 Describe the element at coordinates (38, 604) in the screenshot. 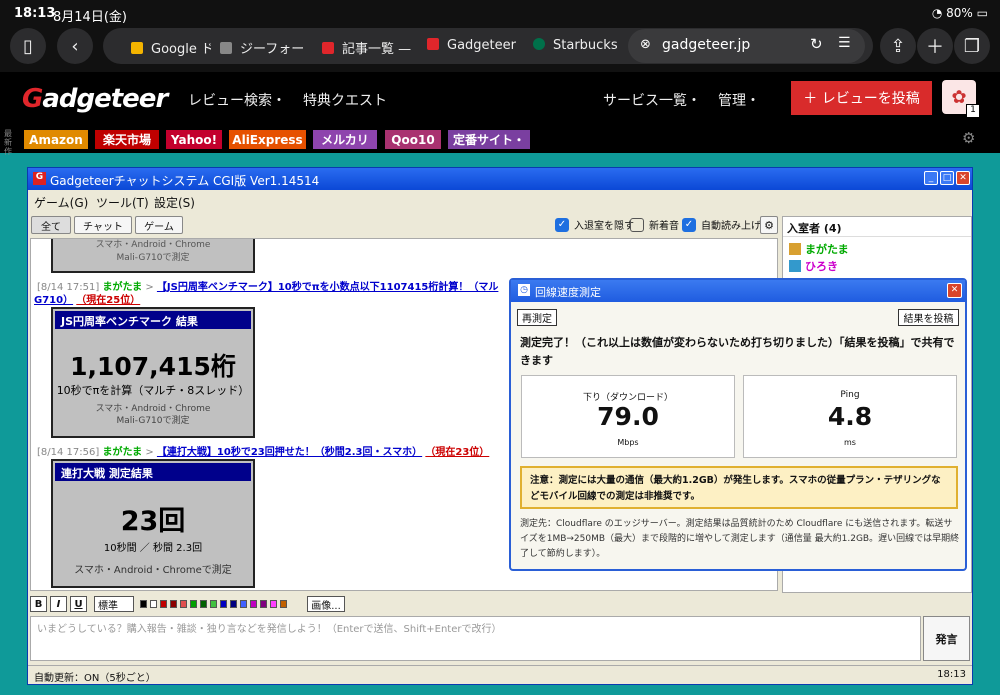

I see `bold-button: B` at that location.